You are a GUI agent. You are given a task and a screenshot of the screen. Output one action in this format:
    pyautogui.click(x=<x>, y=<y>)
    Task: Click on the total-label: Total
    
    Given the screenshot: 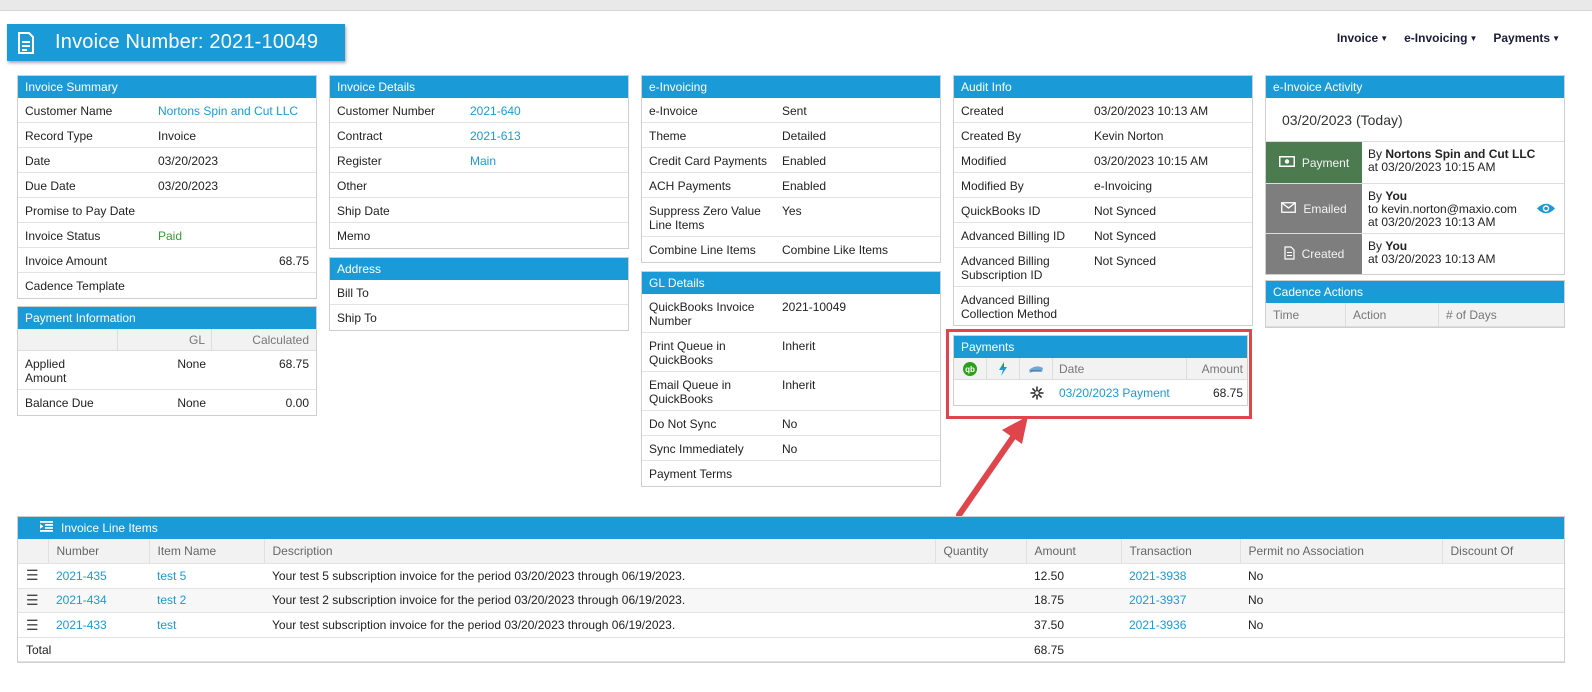 What is the action you would take?
    pyautogui.click(x=522, y=650)
    